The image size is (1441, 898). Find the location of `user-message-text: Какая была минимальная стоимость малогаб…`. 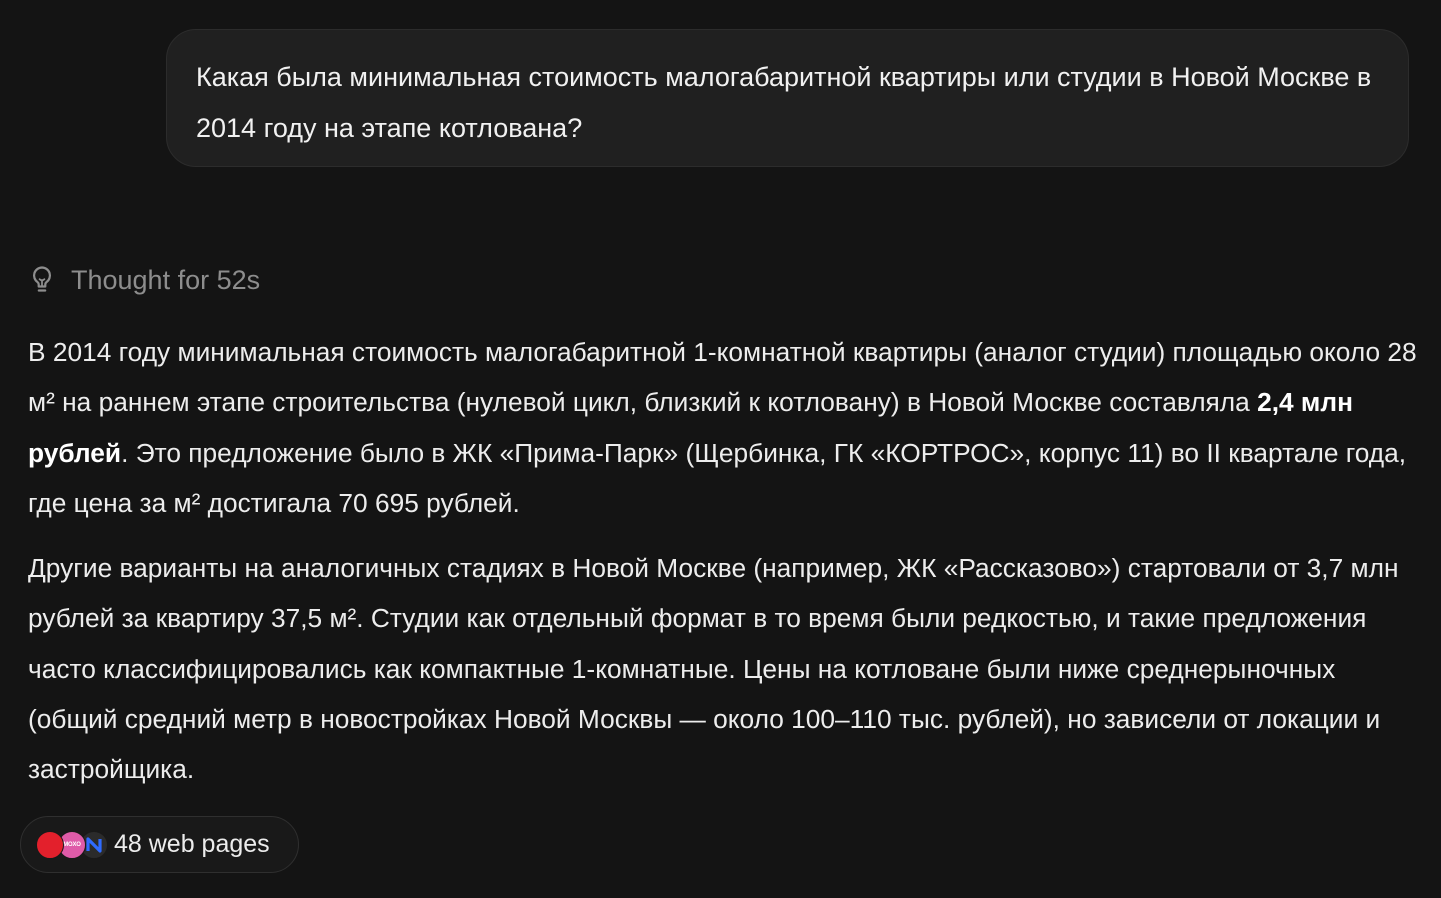

user-message-text: Какая была минимальная стоимость малогаб… is located at coordinates (784, 102).